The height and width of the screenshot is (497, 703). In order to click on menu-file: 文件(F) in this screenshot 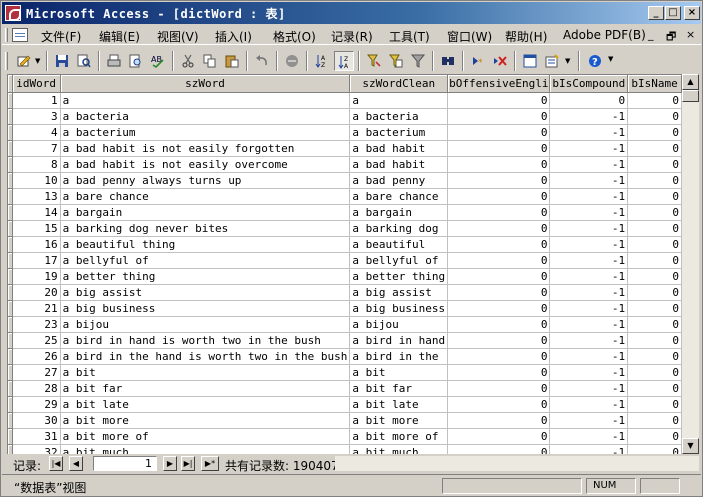, I will do `click(61, 36)`.